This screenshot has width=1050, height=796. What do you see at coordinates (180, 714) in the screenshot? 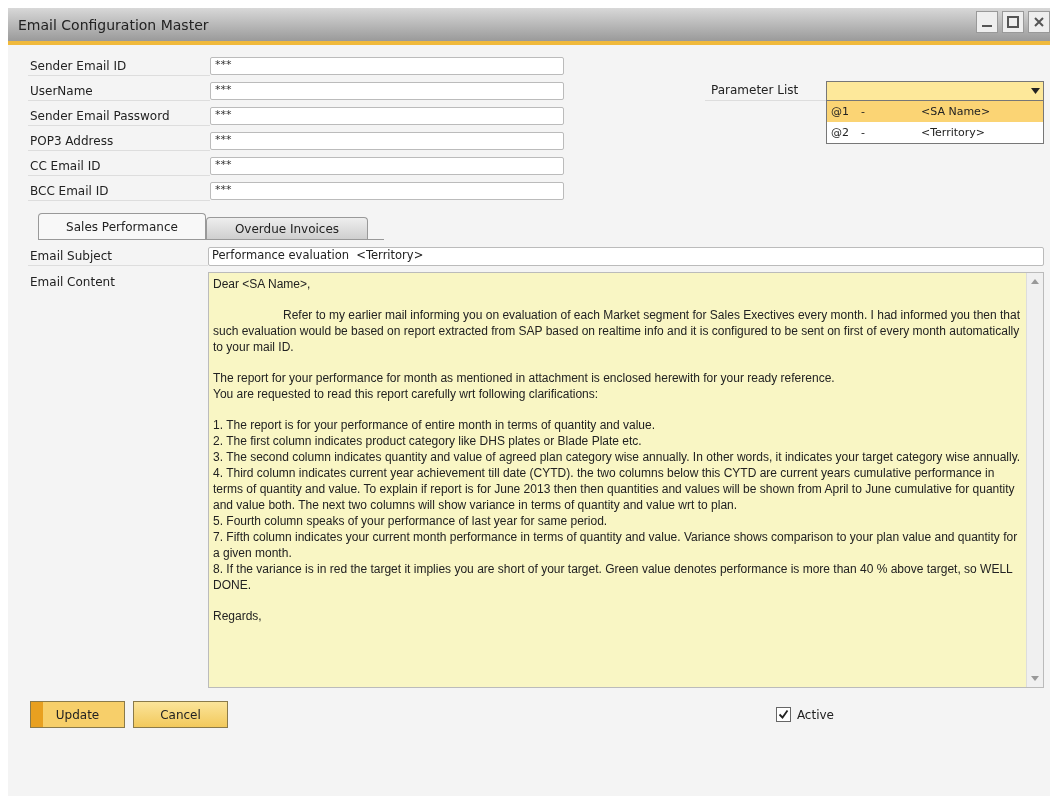
I see `cancel-button: Cancel` at bounding box center [180, 714].